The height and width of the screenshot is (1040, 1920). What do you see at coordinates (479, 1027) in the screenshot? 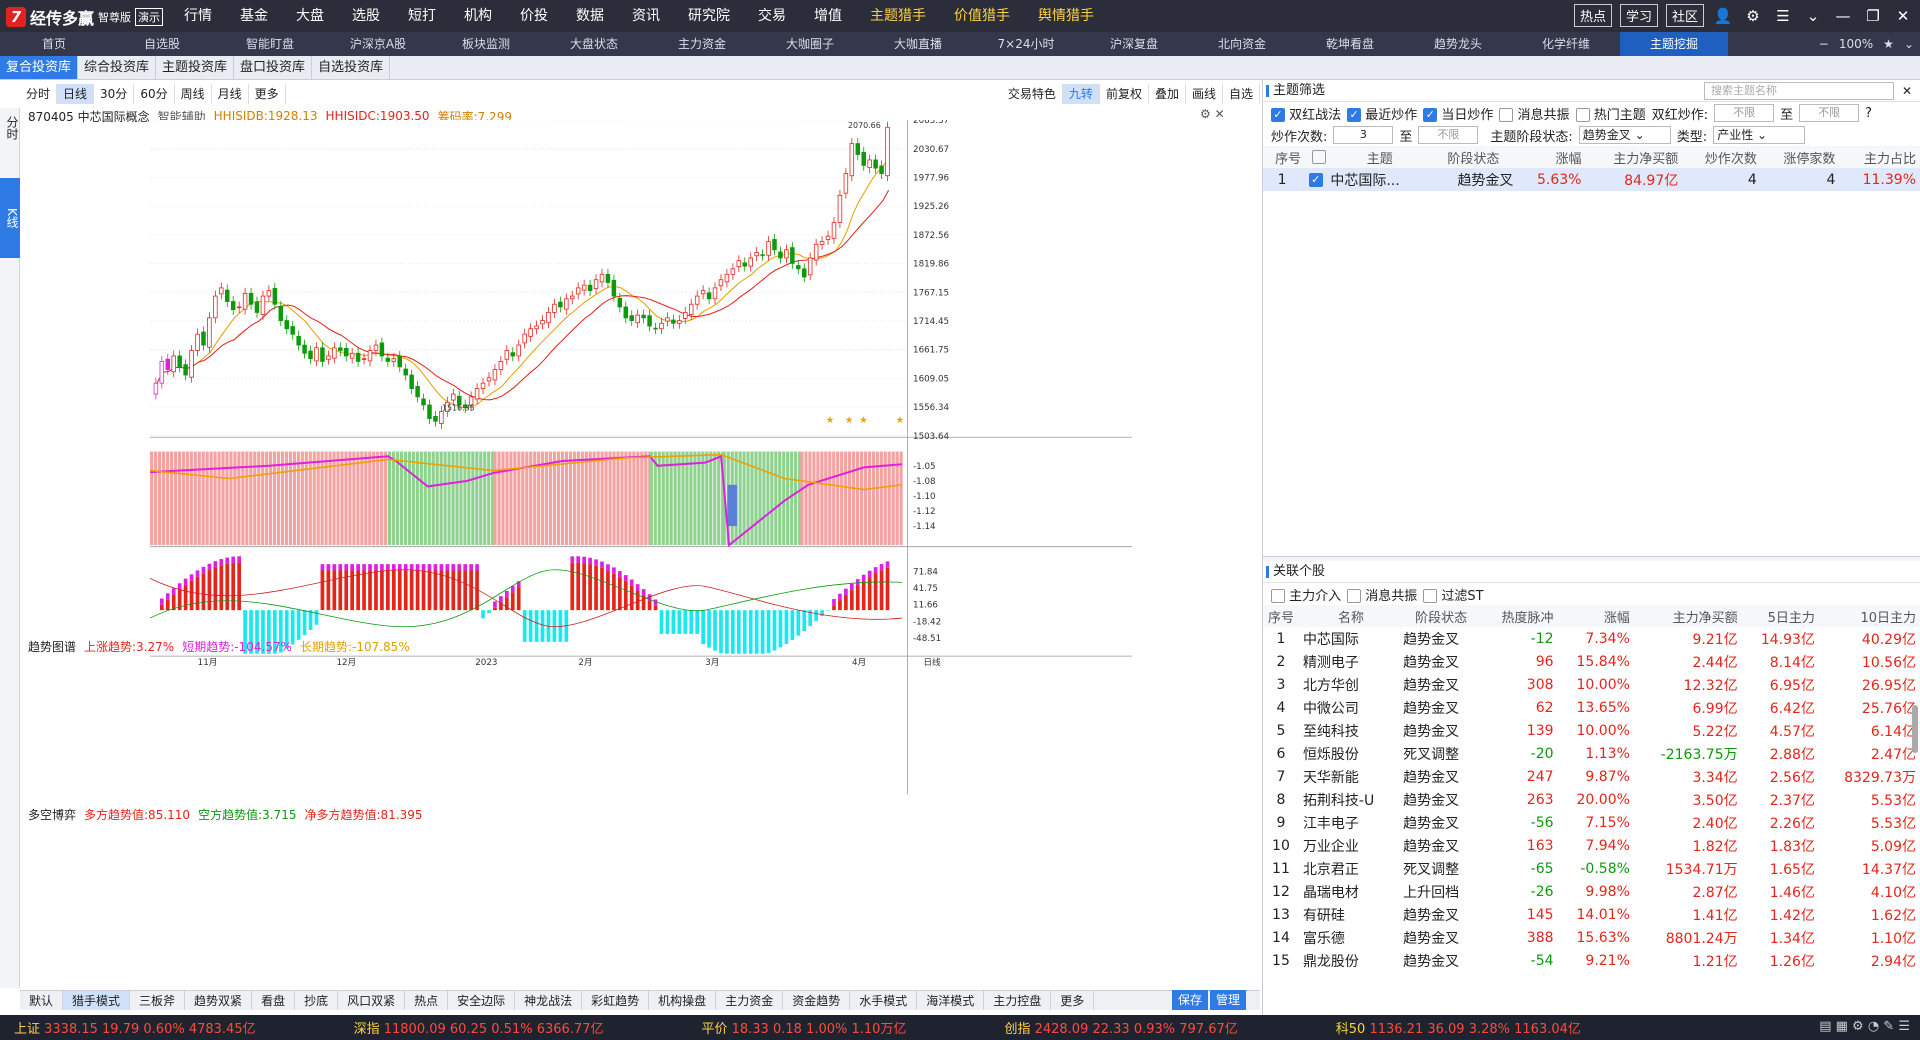
I see `index-quote: 深指 11800.09 60.25 0.51% 6366.77亿` at bounding box center [479, 1027].